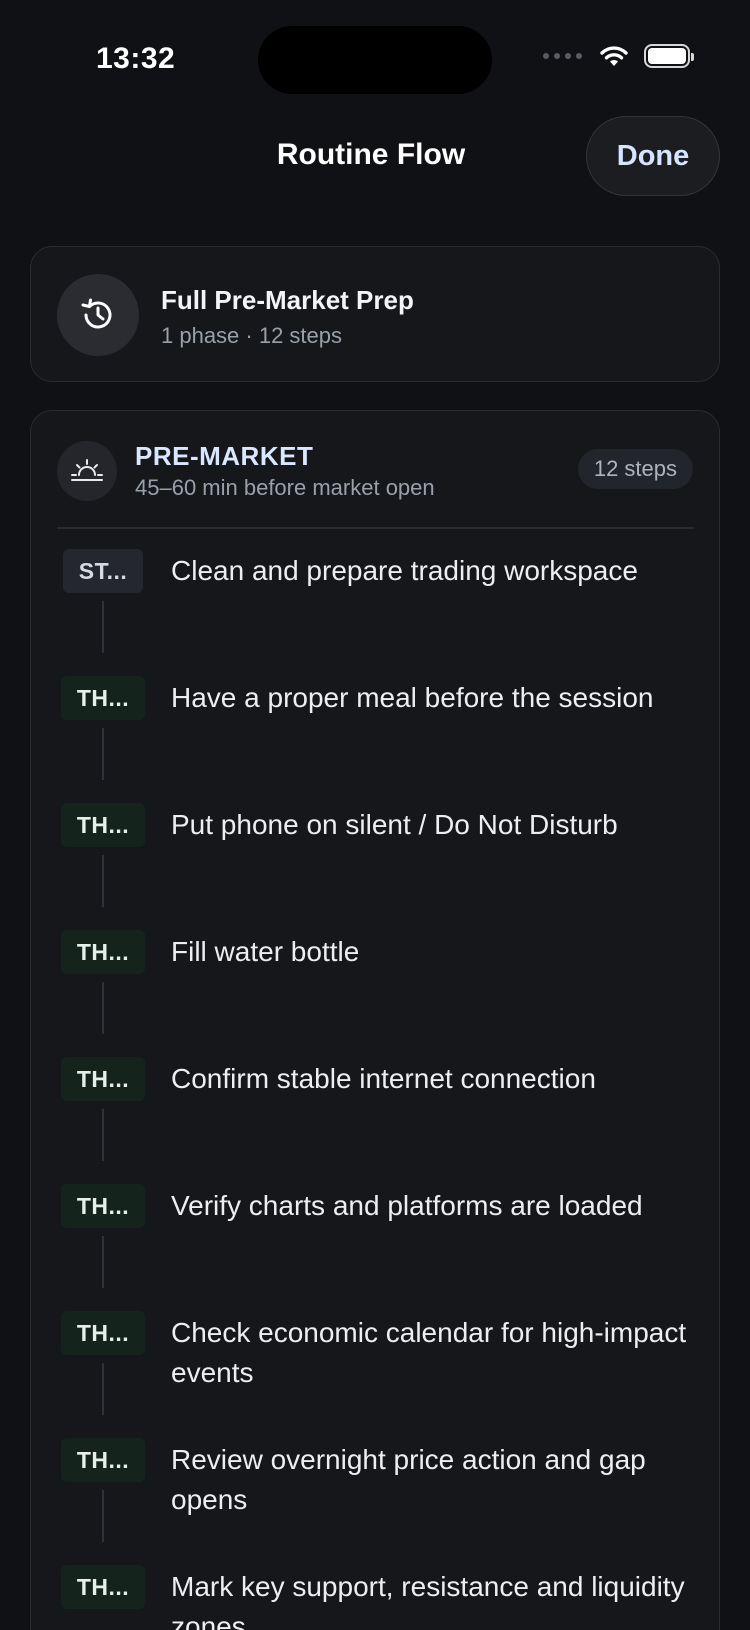  I want to click on phase-name: PRE-MARKET, so click(224, 456).